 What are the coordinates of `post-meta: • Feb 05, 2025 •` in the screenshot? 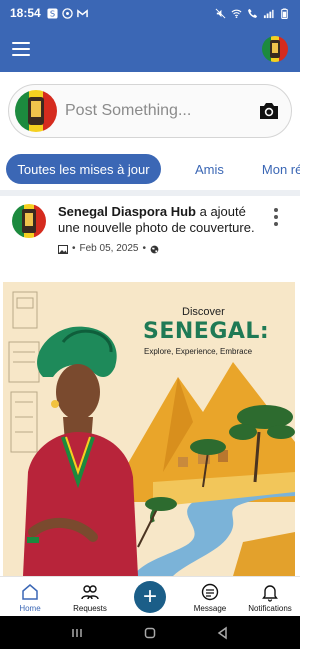 It's located at (158, 249).